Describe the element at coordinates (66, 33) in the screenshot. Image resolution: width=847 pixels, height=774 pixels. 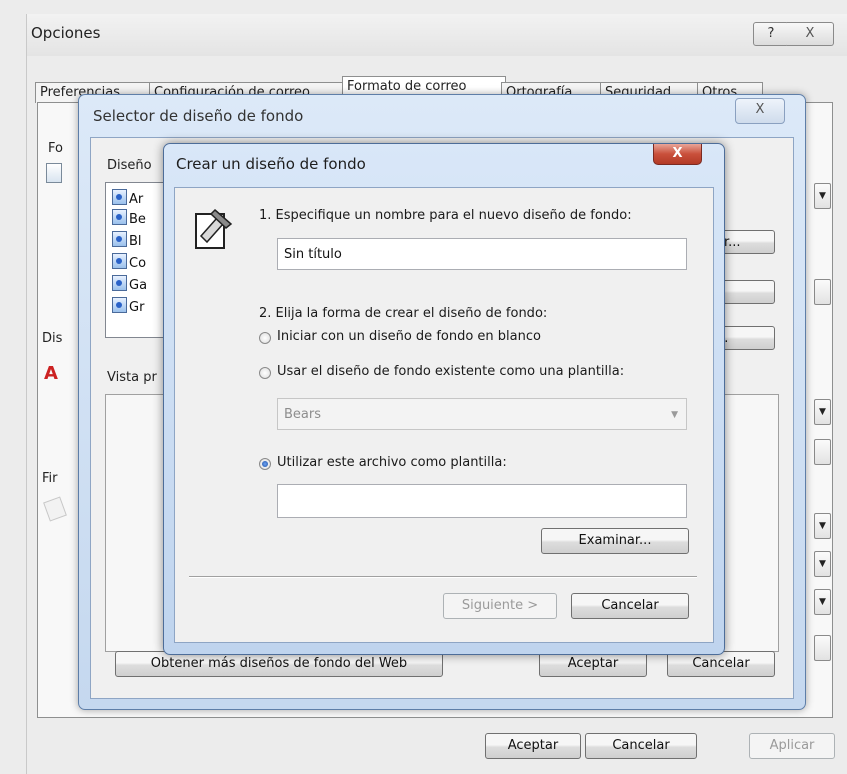
I see `opciones-title: Opciones` at that location.